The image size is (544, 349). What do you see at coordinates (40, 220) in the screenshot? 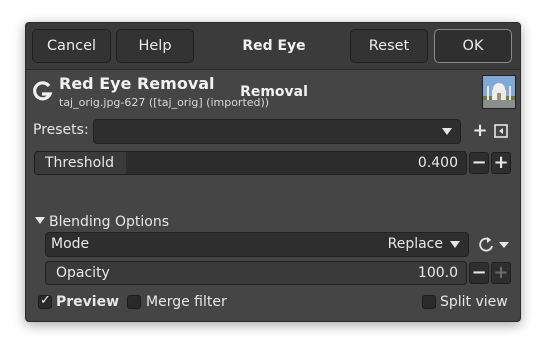
I see `expander-arrow-icon` at bounding box center [40, 220].